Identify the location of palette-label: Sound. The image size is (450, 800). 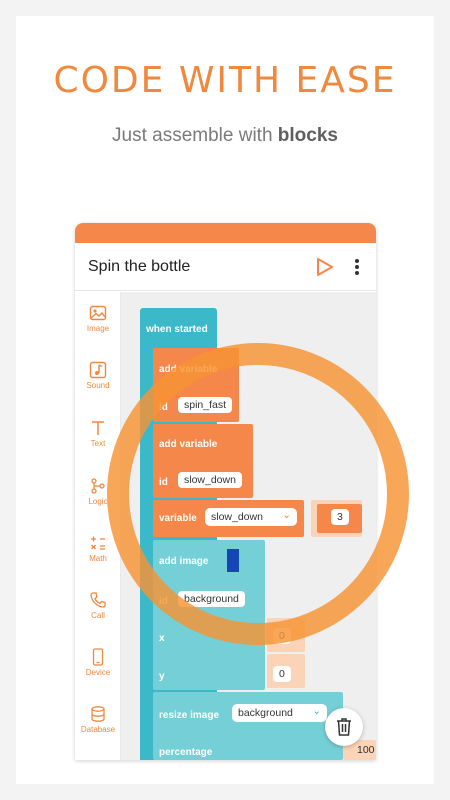
(98, 385).